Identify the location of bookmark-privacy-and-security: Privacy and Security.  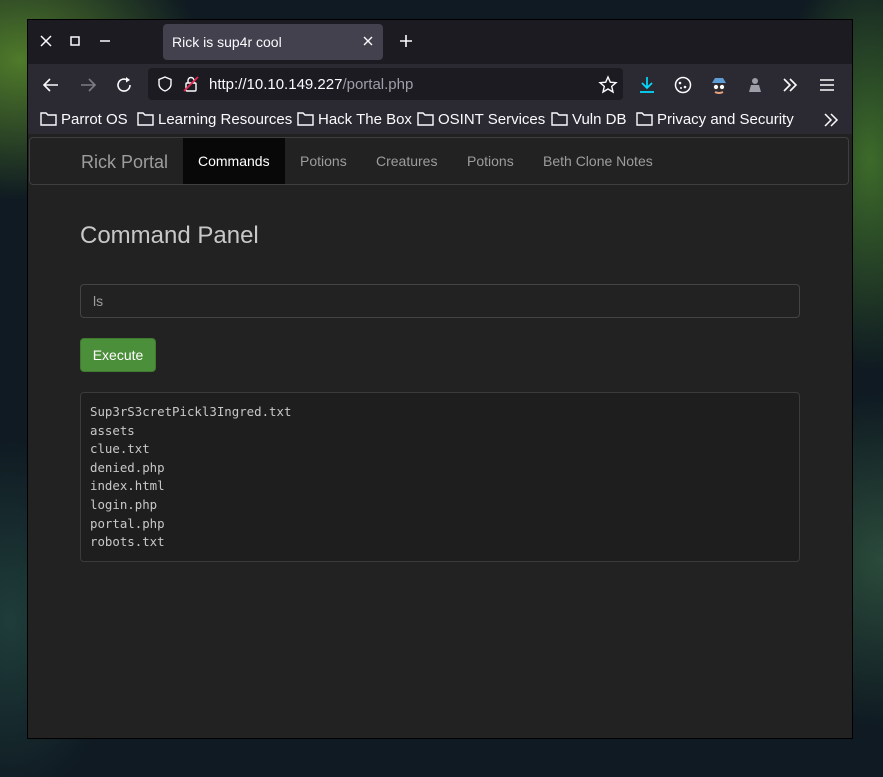
(715, 120).